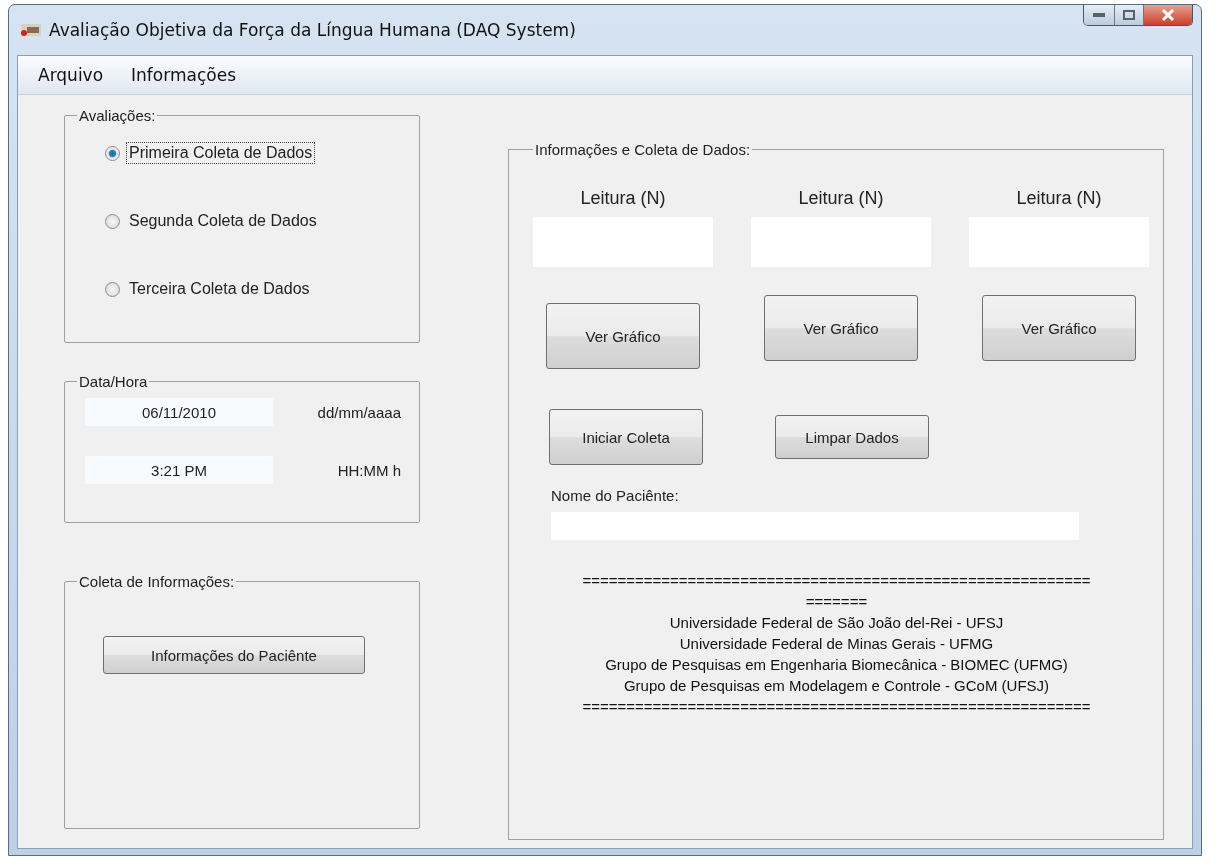 Image resolution: width=1216 pixels, height=864 pixels. I want to click on credits-line: Grupo de Pesquisas em Engenharia Biomecânica - BIOMEC (UFMG), so click(836, 665).